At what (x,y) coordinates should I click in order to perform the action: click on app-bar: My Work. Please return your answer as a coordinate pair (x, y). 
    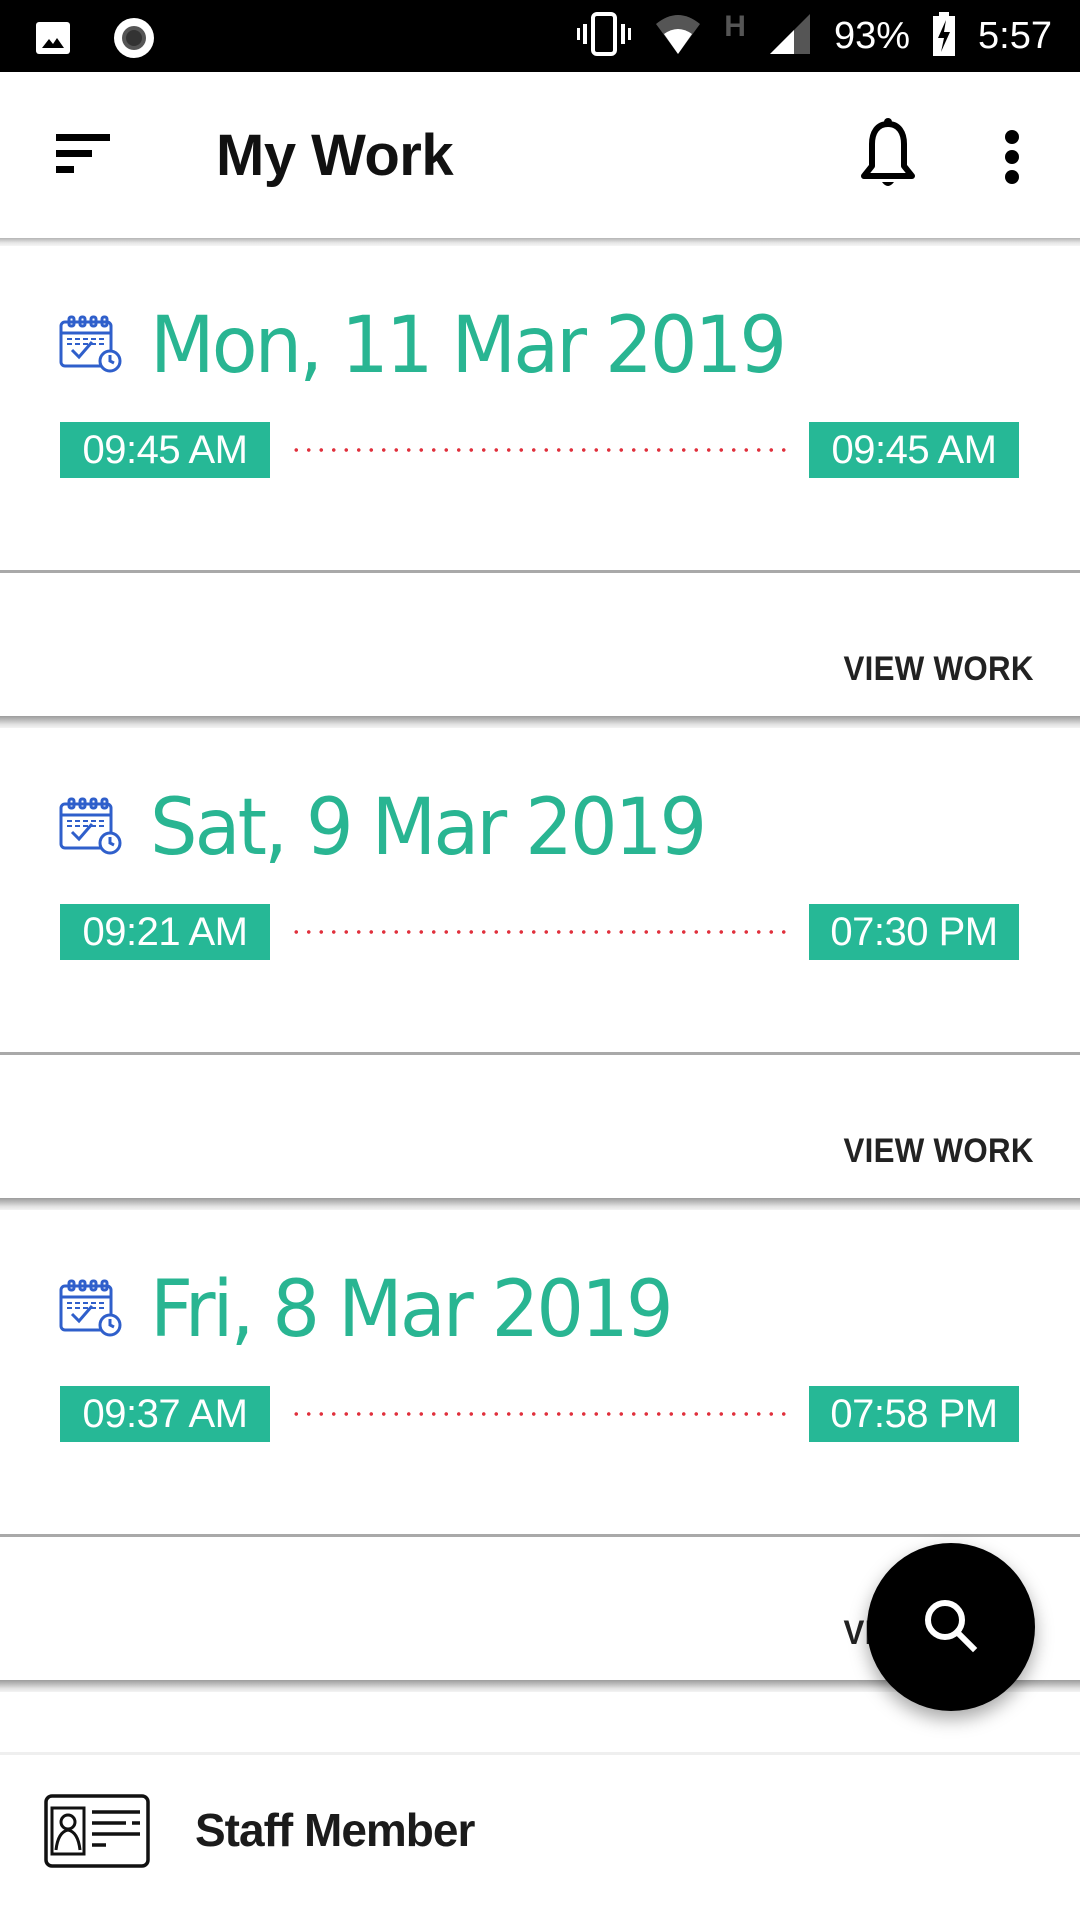
    Looking at the image, I should click on (540, 156).